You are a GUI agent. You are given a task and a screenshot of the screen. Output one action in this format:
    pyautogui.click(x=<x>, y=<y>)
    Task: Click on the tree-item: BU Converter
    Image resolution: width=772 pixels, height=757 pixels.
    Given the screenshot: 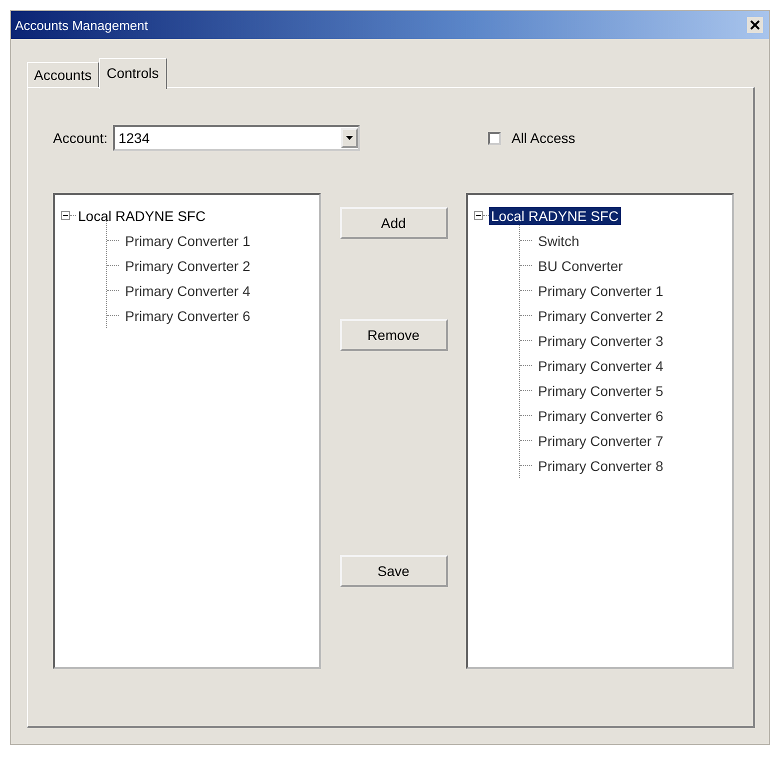 What is the action you would take?
    pyautogui.click(x=578, y=265)
    